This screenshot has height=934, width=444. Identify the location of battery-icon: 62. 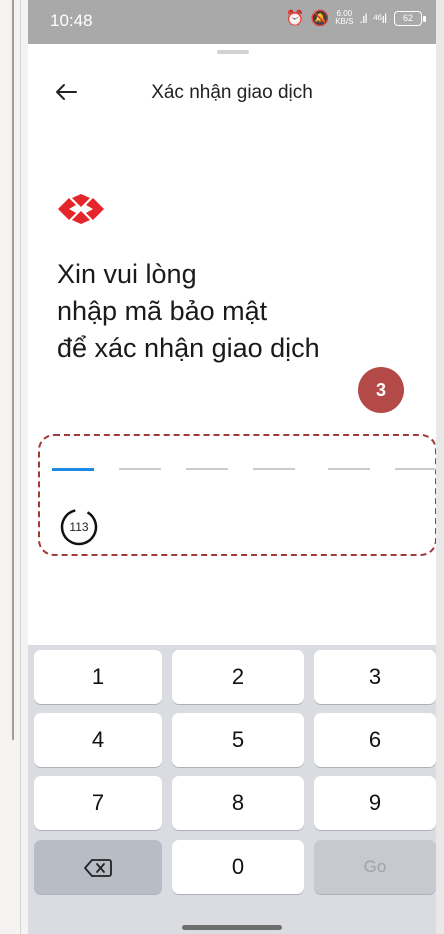
(410, 18).